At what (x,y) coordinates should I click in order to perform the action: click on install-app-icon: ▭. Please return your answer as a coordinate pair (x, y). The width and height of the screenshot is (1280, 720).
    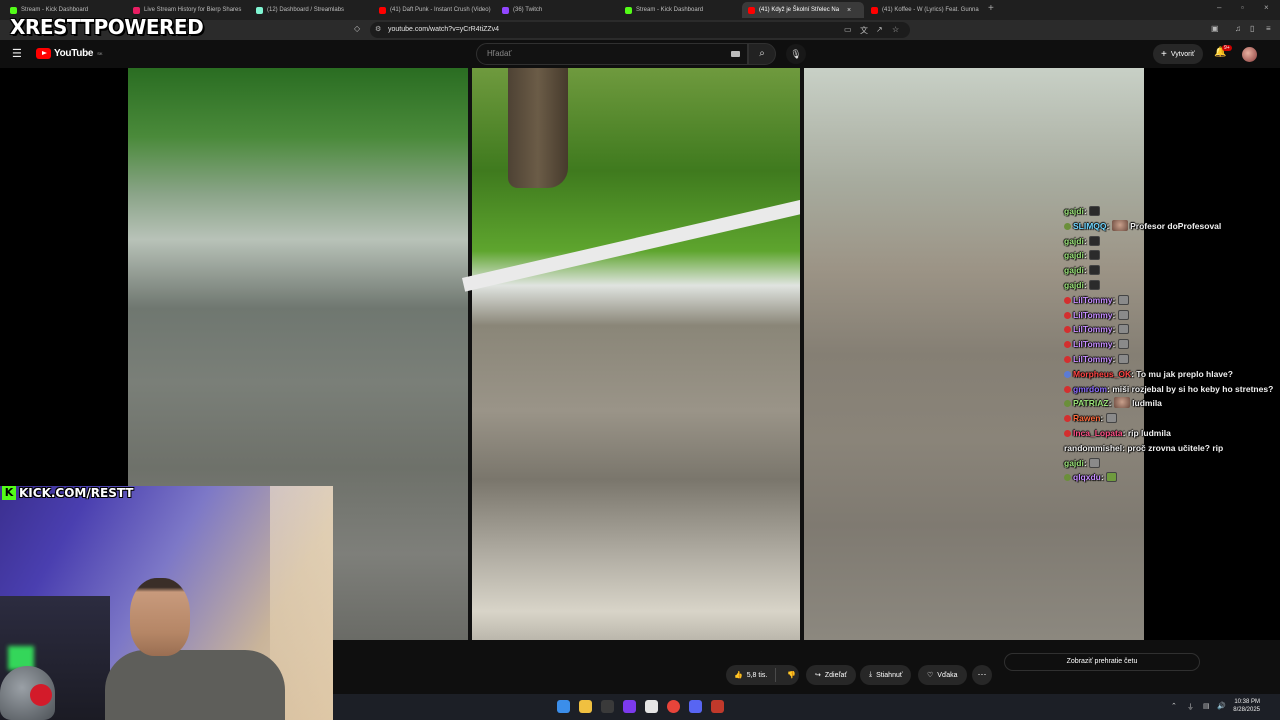
    Looking at the image, I should click on (848, 29).